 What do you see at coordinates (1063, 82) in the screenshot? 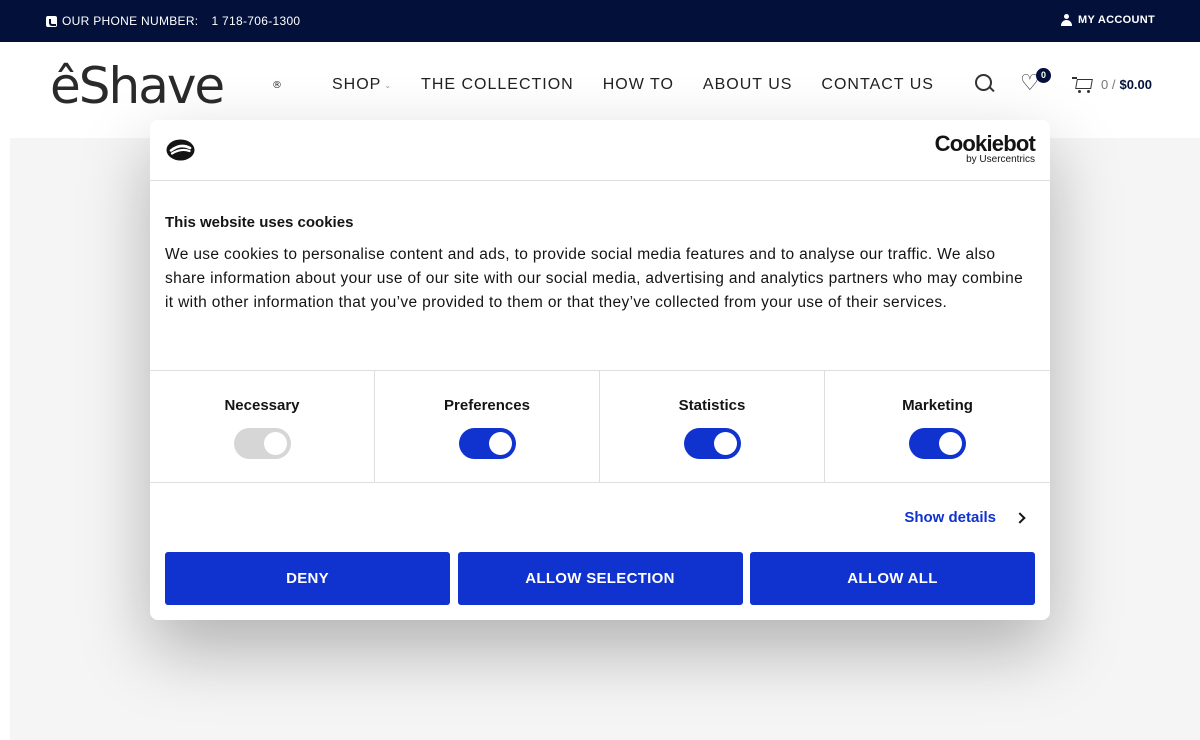
I see `header-icons: ♡ 0 0 / $0.00` at bounding box center [1063, 82].